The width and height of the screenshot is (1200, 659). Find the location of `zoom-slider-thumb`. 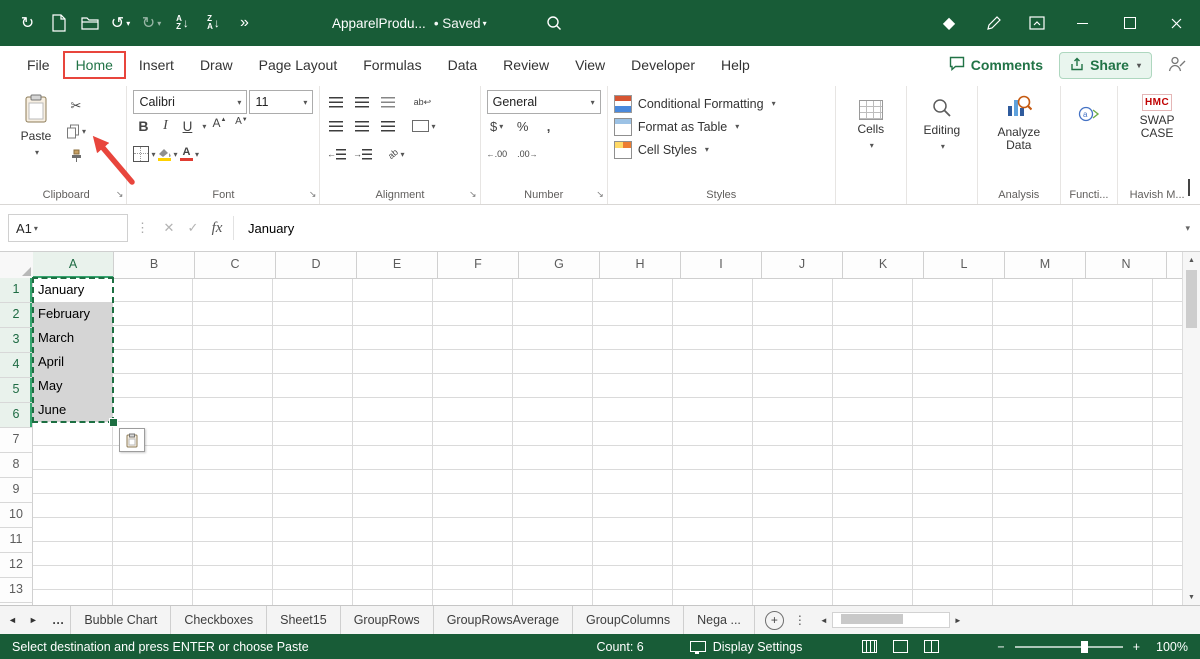

zoom-slider-thumb is located at coordinates (1084, 646).